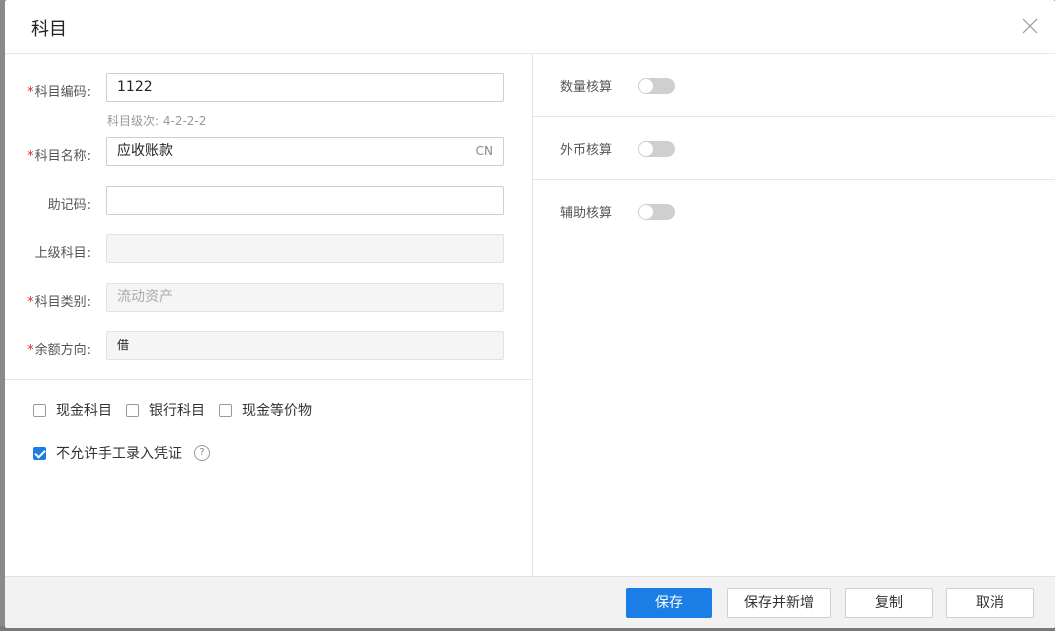 This screenshot has width=1055, height=631. I want to click on quantity-accounting-row: 数量核算, so click(794, 85).